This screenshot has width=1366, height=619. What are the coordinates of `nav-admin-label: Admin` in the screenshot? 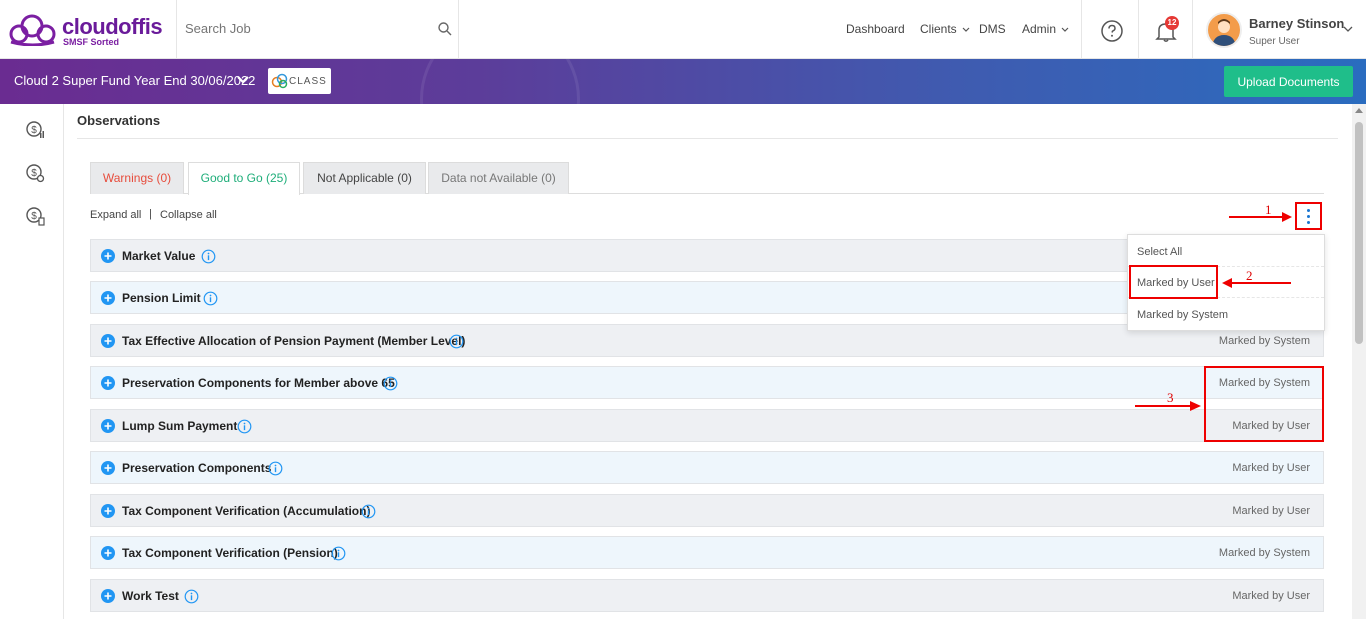 It's located at (1039, 29).